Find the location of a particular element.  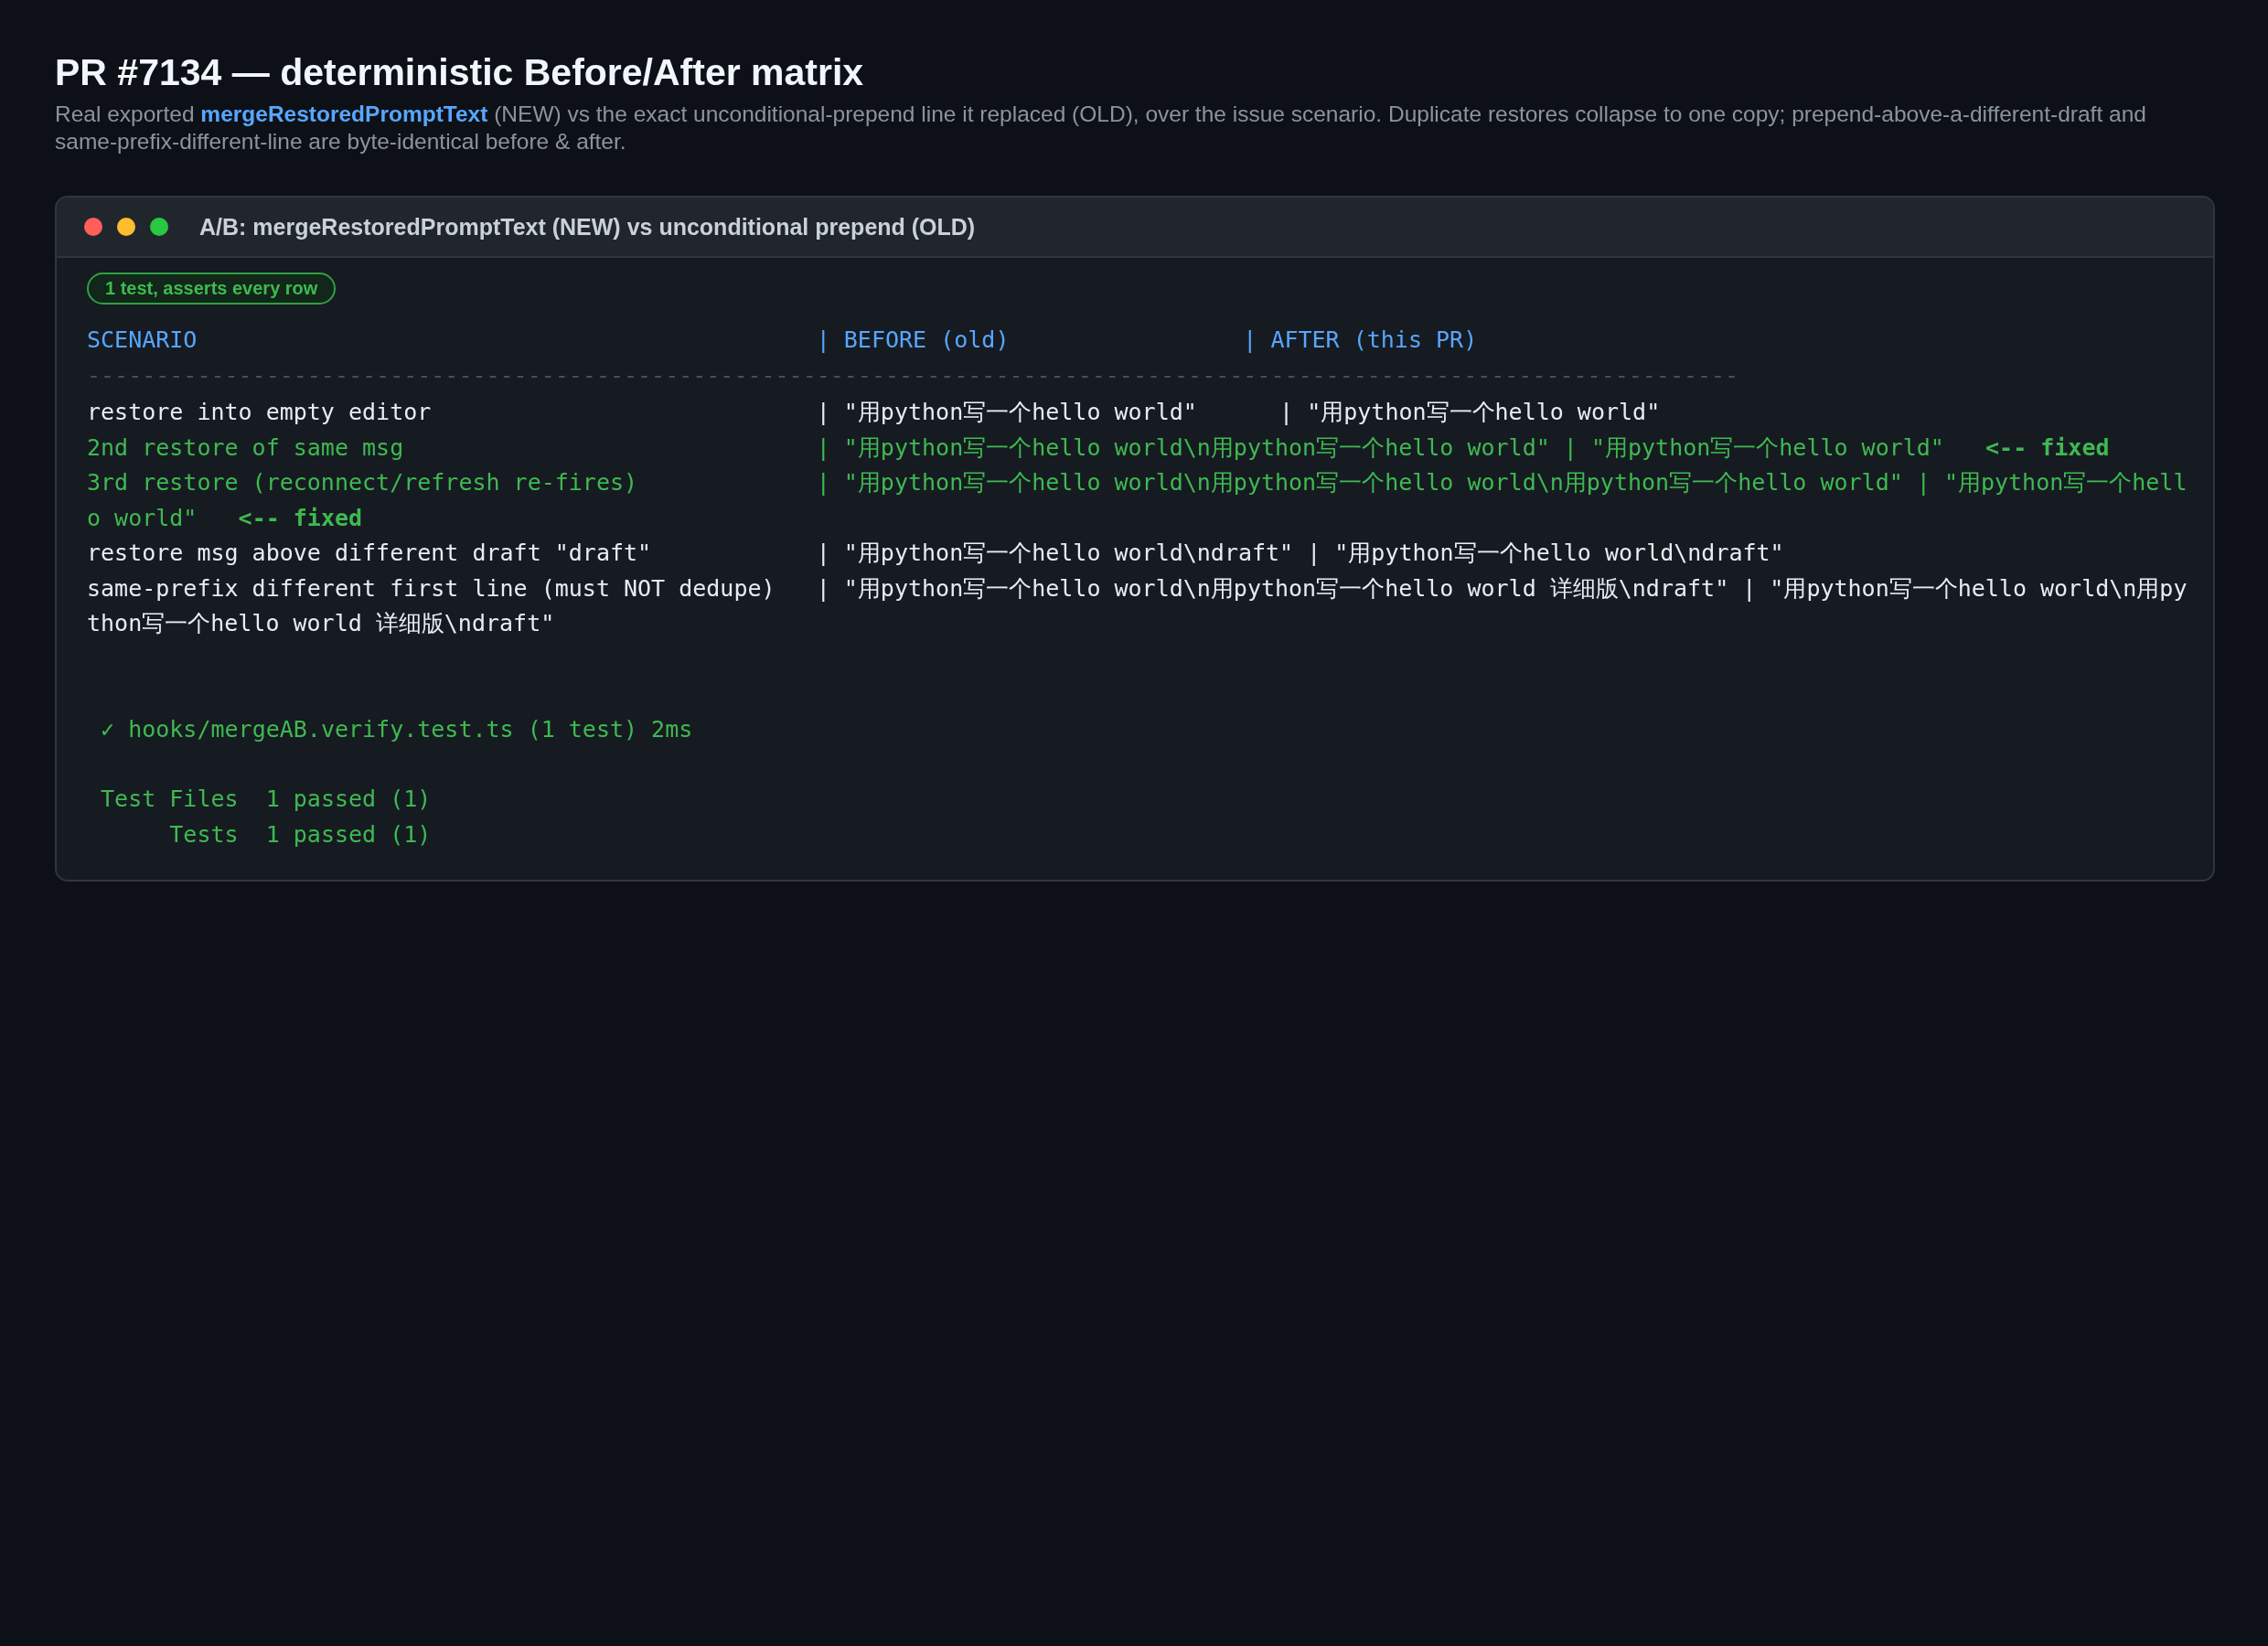

page-description: Real exported mergeRestoredPromptText (NEW) vs the exact unconditional-prepend line it replaced (OLD), over the issue scenario. Duplicate restores collapse to one copy; prepend-above-a-different-draft and same-prefix-different-line are byte-identical before & after. is located at coordinates (1101, 128).